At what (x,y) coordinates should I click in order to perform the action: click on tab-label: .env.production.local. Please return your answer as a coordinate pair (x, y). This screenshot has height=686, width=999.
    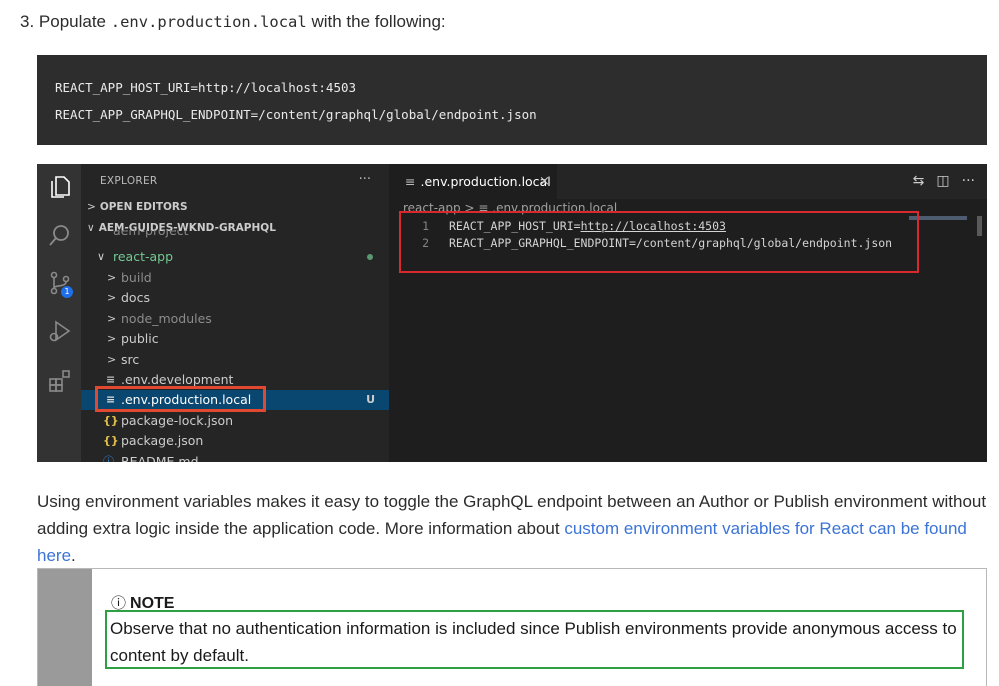
    Looking at the image, I should click on (485, 181).